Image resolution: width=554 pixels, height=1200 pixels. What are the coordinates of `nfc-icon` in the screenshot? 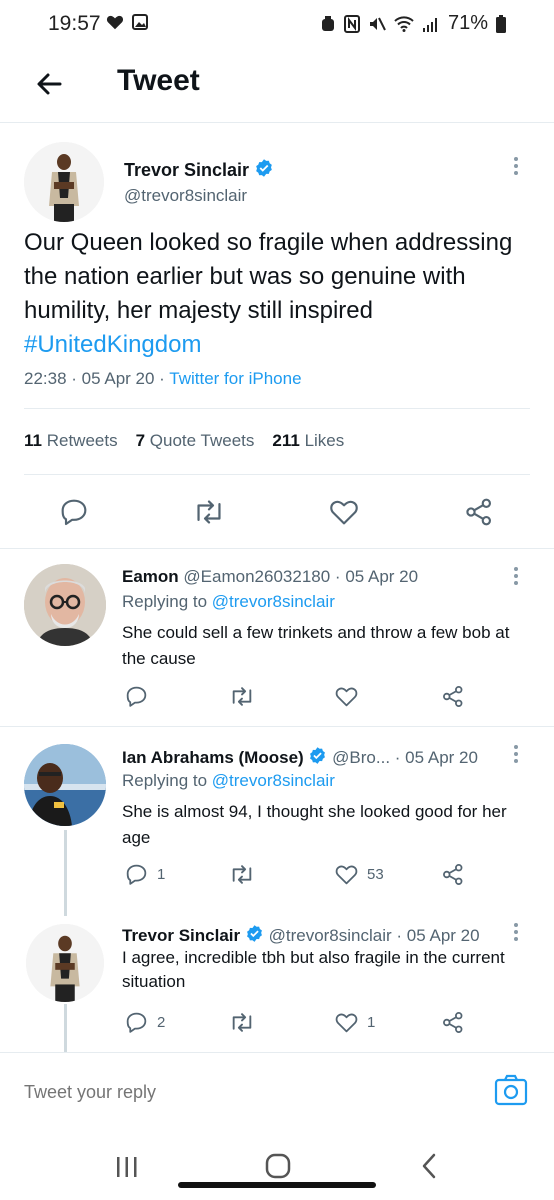 It's located at (351, 23).